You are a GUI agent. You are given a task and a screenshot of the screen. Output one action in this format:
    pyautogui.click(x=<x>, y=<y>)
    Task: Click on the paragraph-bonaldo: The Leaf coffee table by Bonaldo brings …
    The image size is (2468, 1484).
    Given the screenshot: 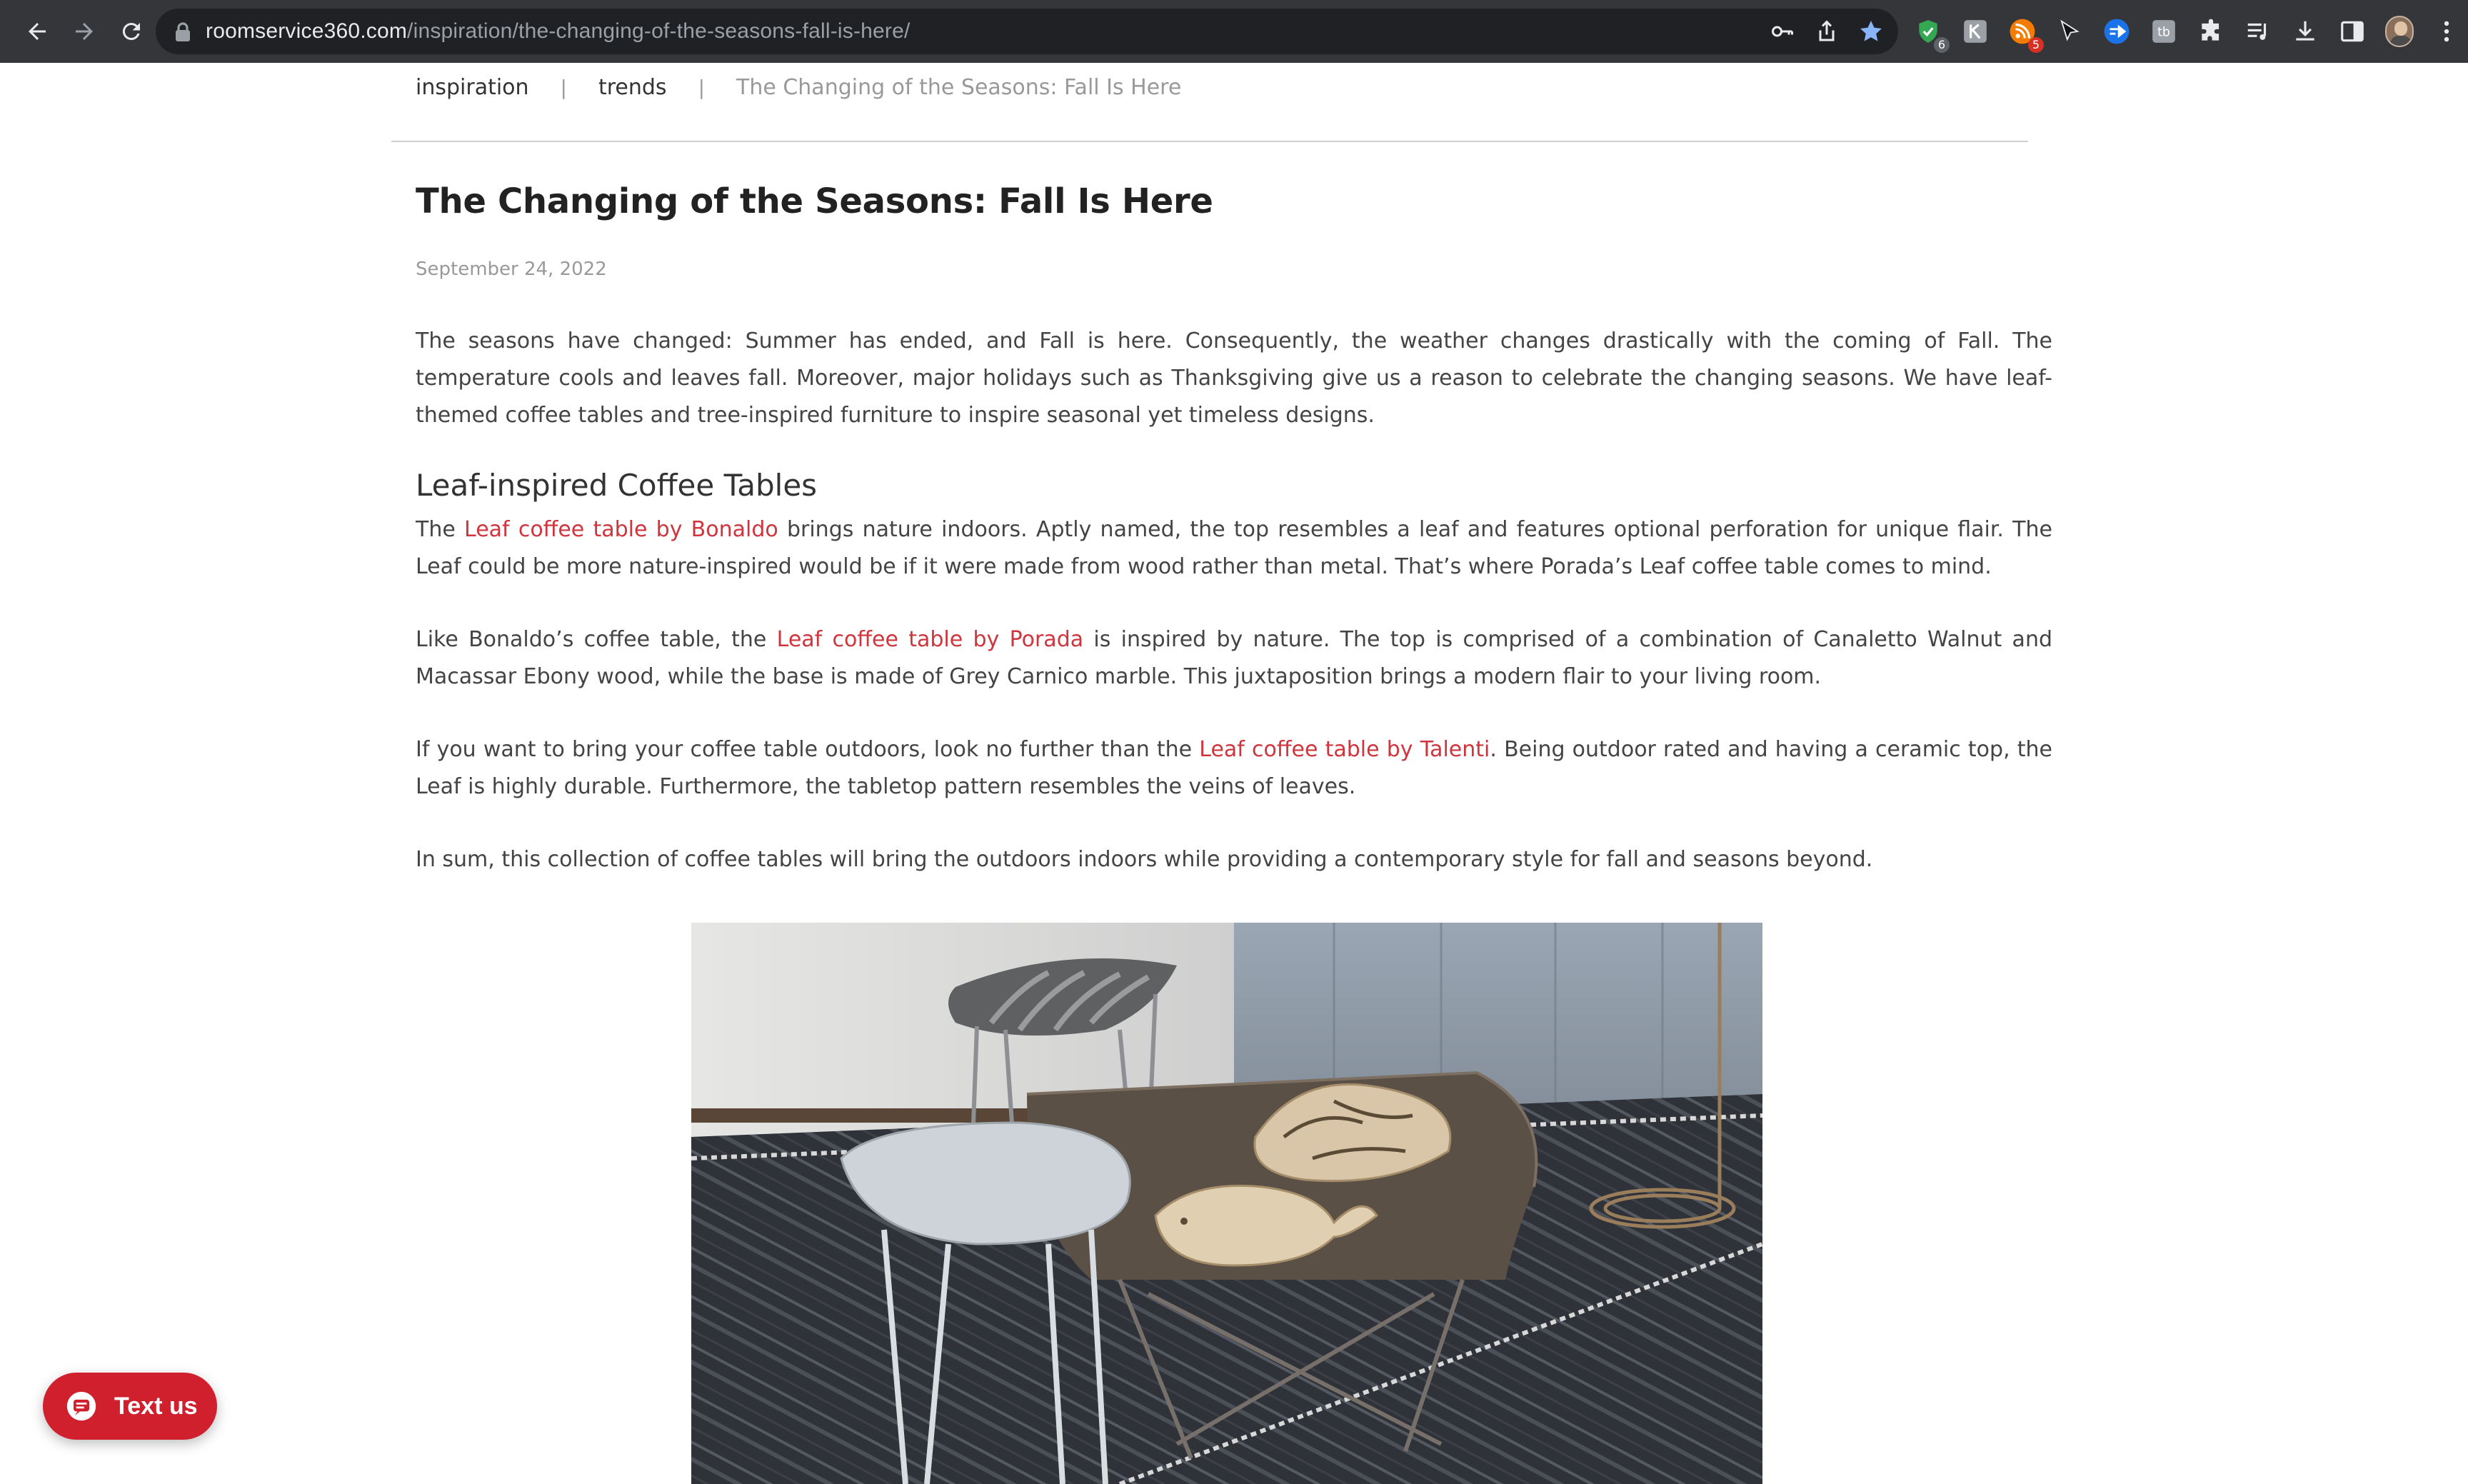 What is the action you would take?
    pyautogui.click(x=1234, y=548)
    